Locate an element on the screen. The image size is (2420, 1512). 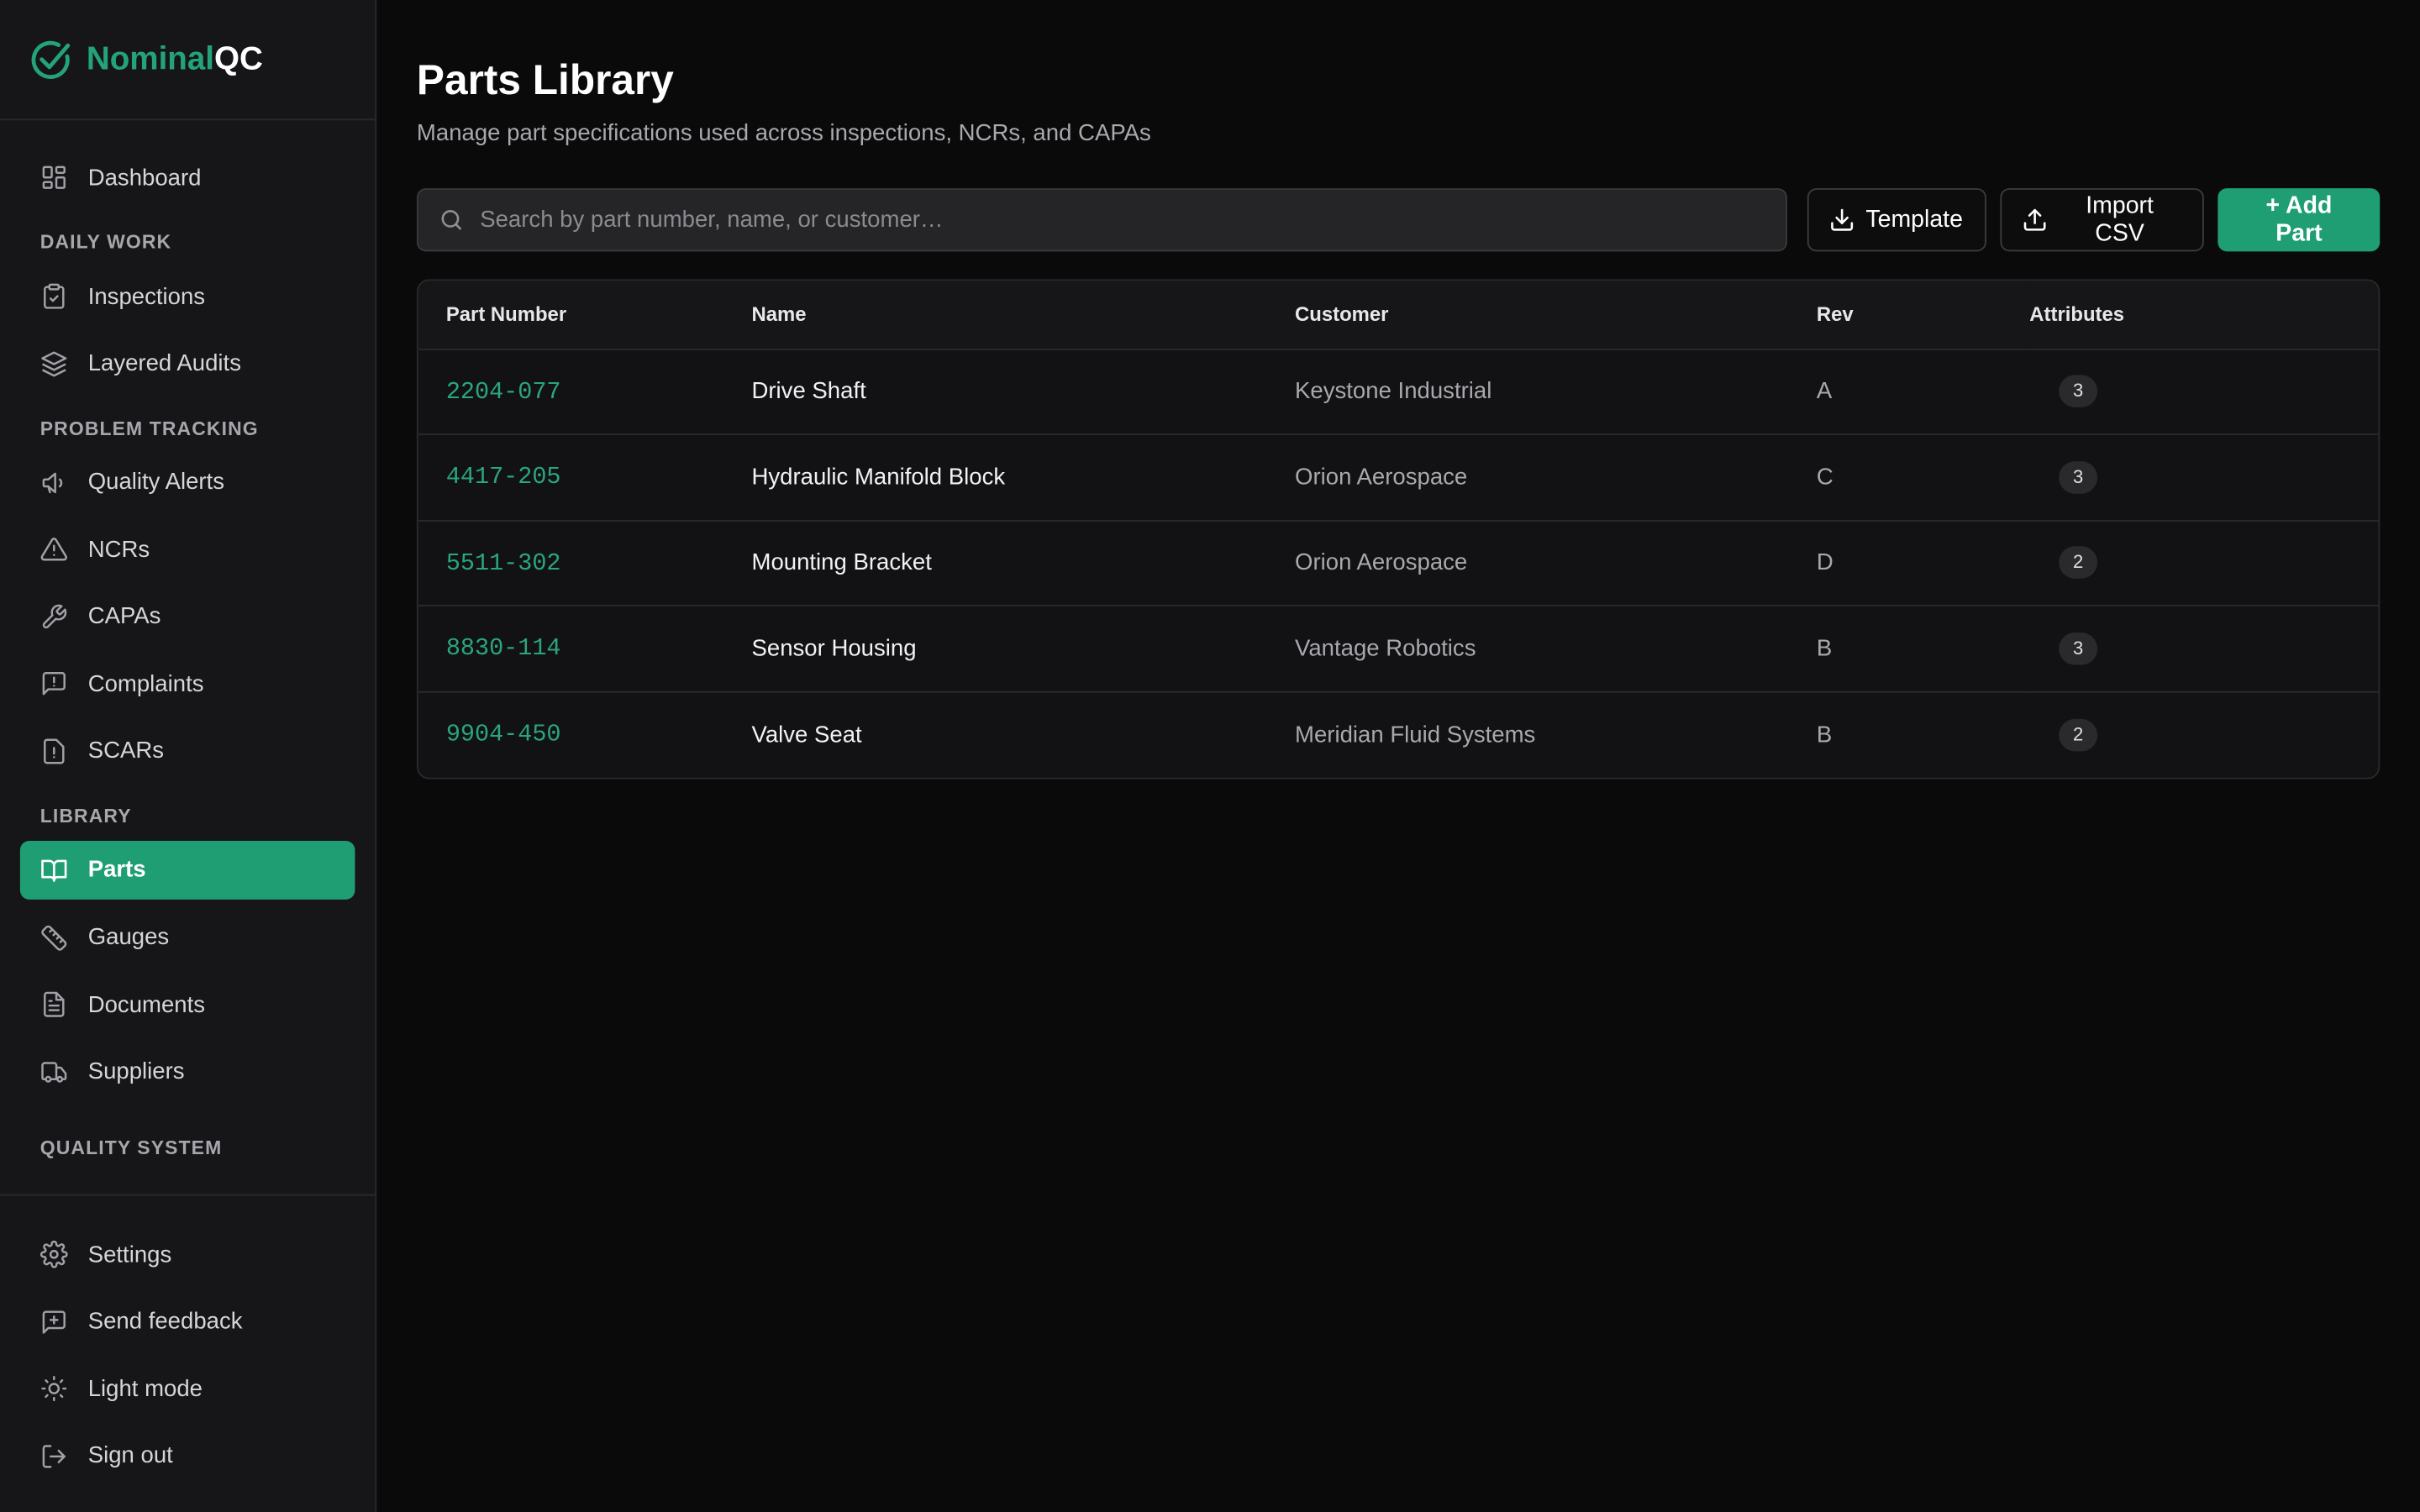
part-number-link: 2204-077 is located at coordinates (585, 392).